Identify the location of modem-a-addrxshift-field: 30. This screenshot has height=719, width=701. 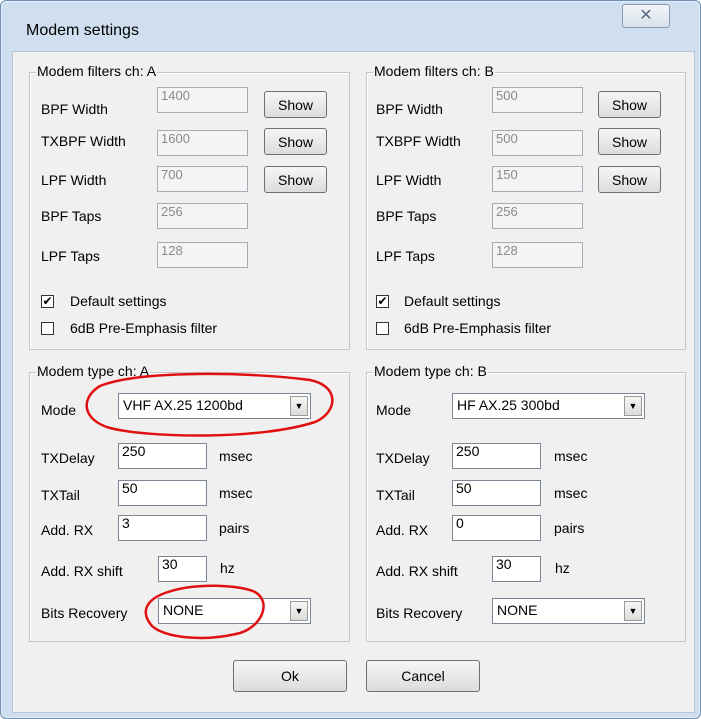
(182, 569).